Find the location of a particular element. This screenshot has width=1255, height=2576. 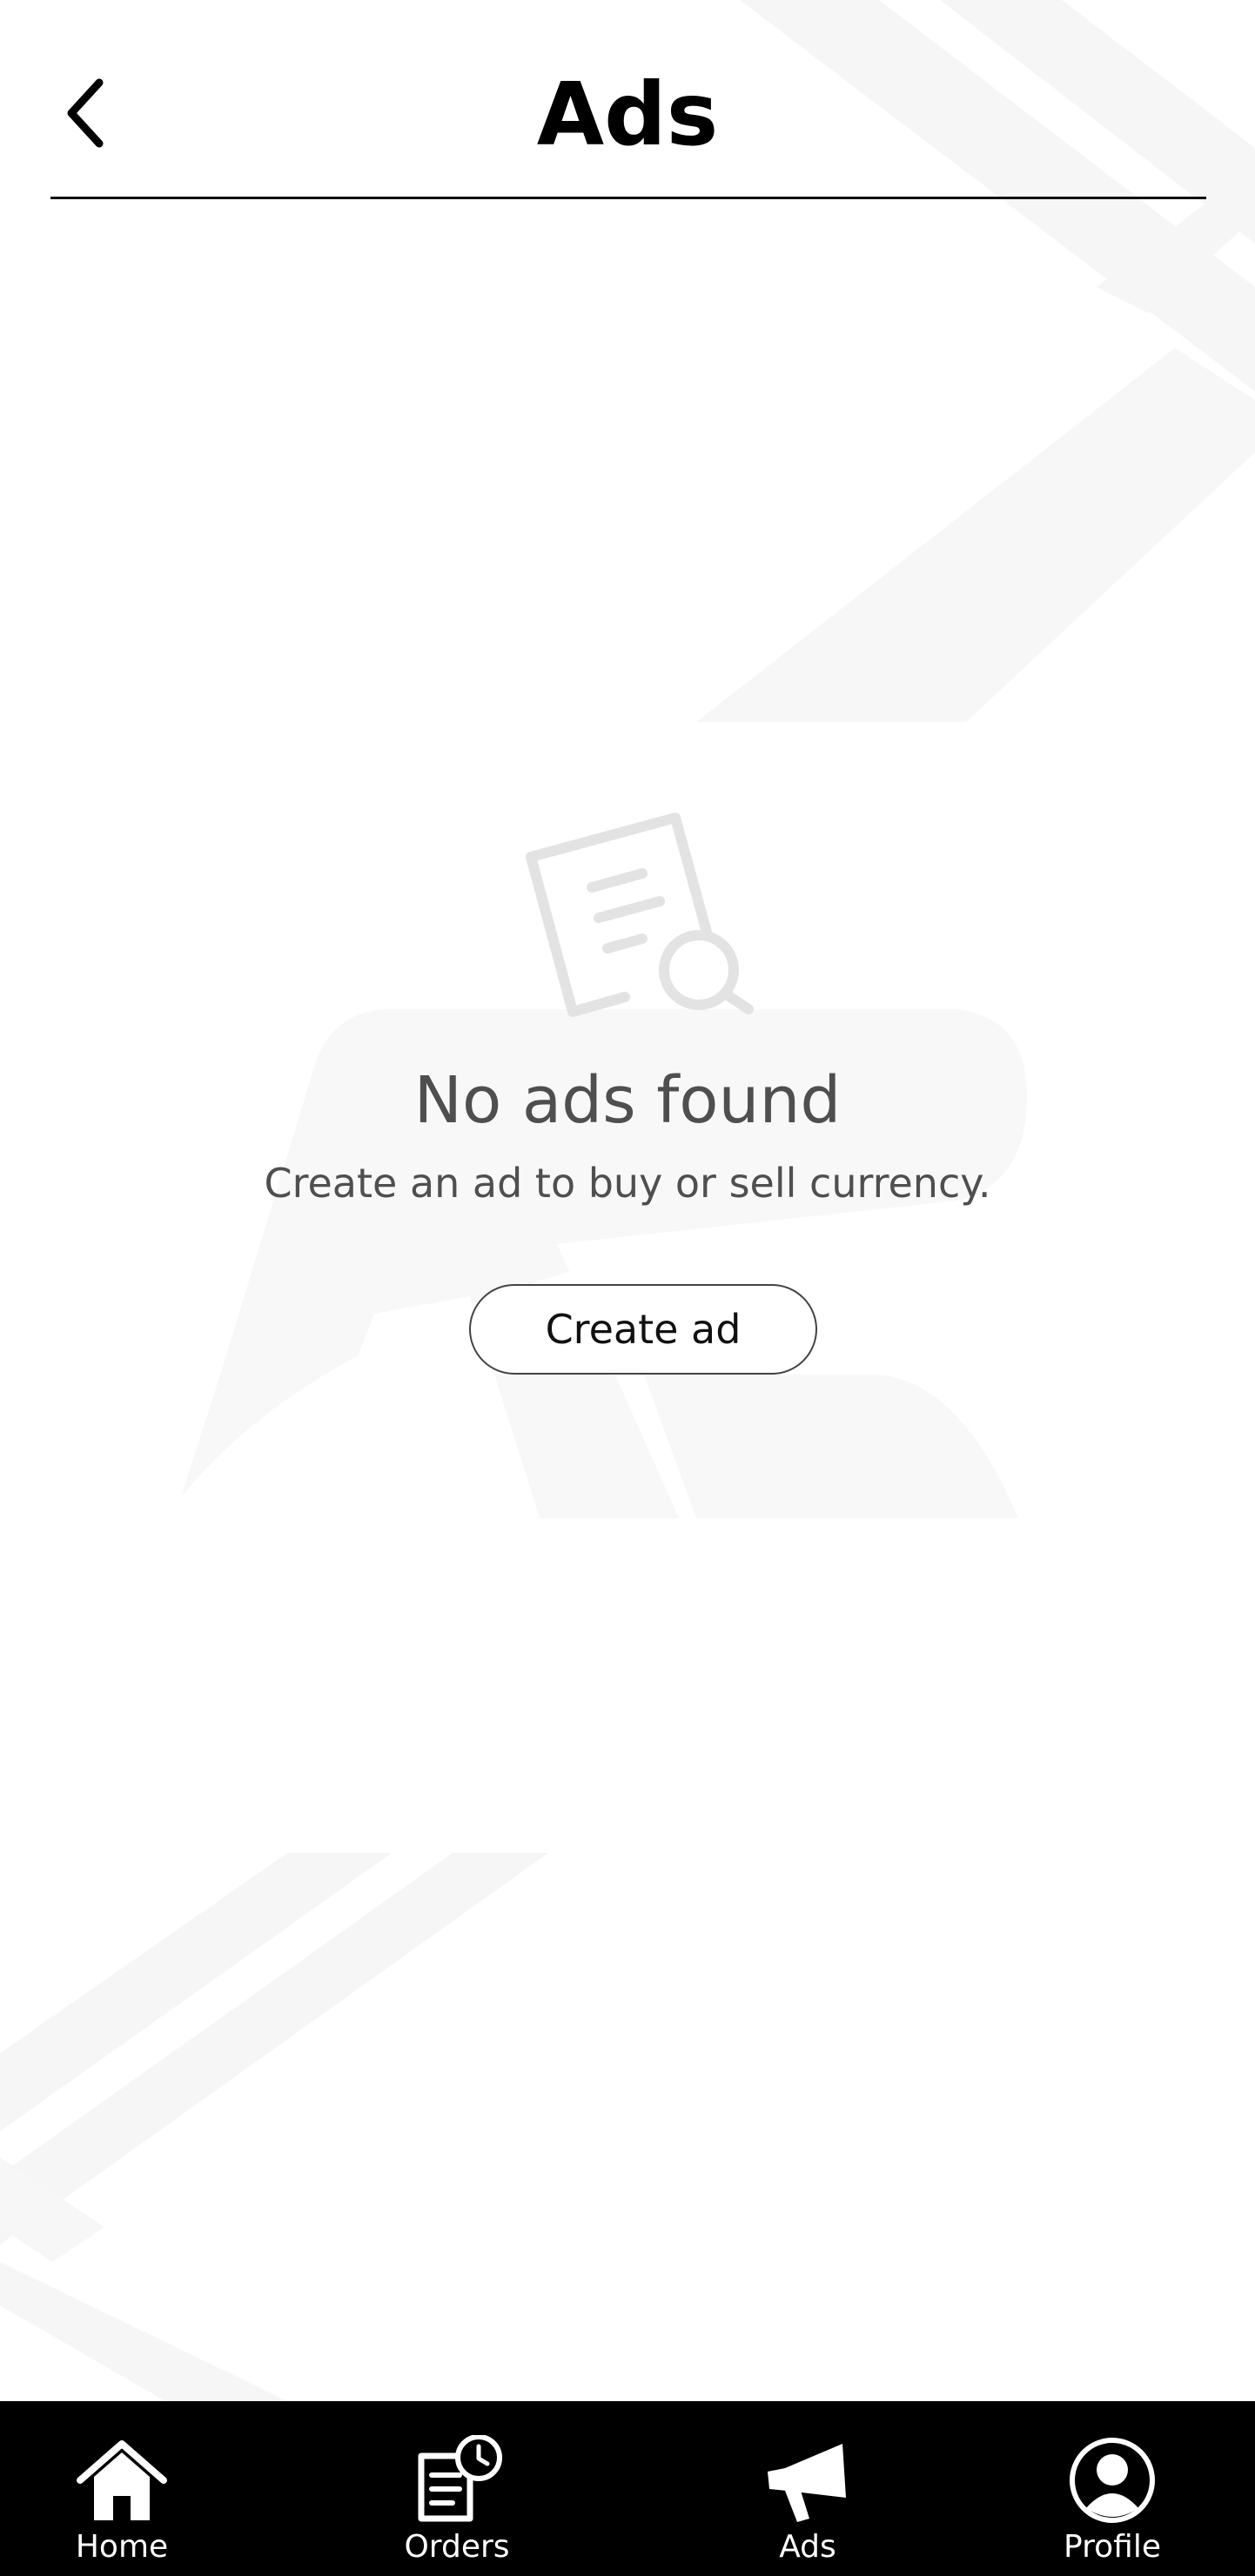

nav-label-ads: Ads is located at coordinates (807, 2547).